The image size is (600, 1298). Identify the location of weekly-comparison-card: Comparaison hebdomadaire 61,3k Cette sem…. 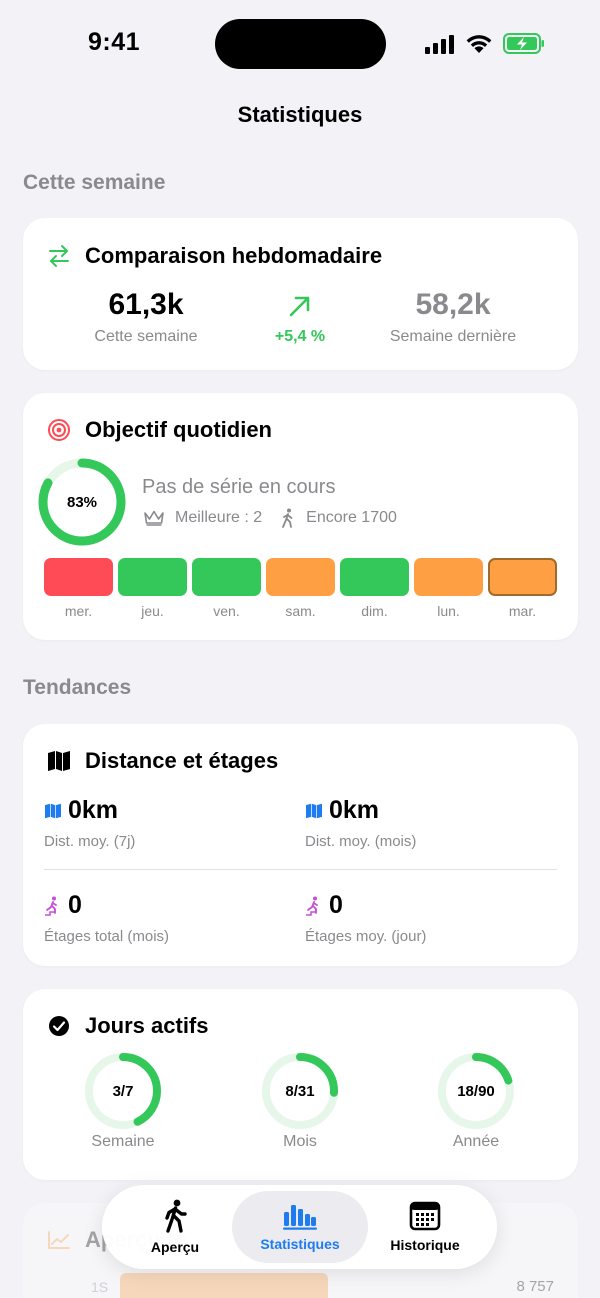
(300, 294).